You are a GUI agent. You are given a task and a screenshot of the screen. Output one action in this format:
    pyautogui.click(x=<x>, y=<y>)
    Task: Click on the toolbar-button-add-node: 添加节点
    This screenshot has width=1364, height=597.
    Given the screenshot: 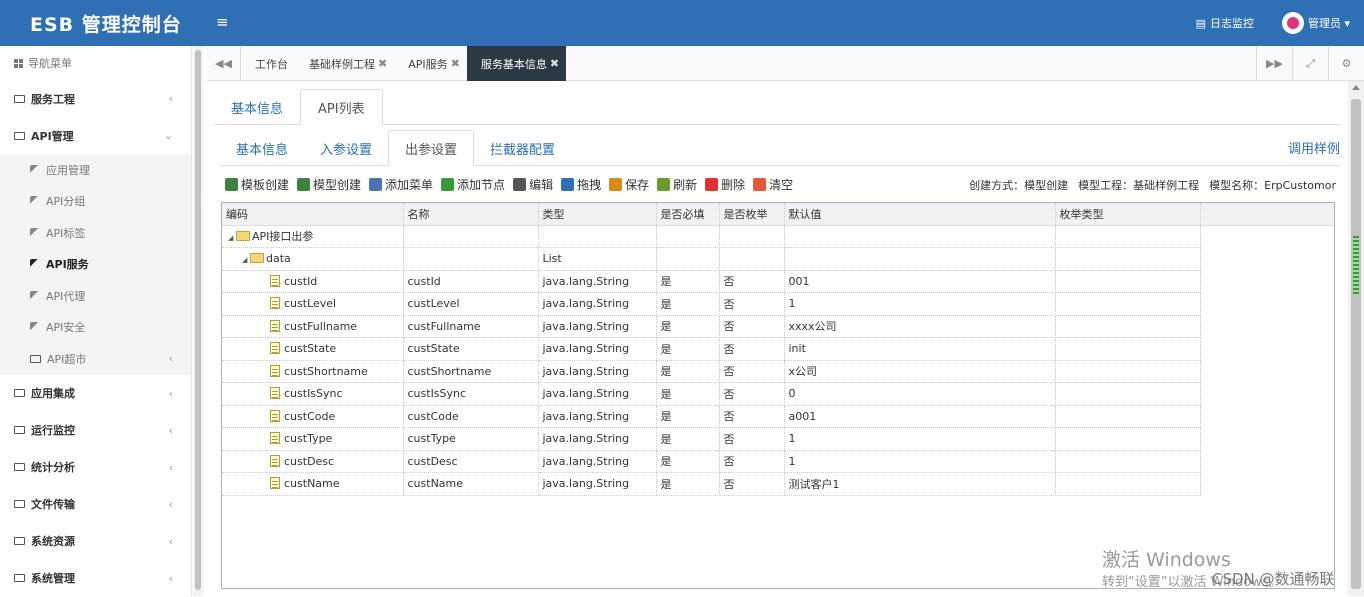 What is the action you would take?
    pyautogui.click(x=473, y=184)
    